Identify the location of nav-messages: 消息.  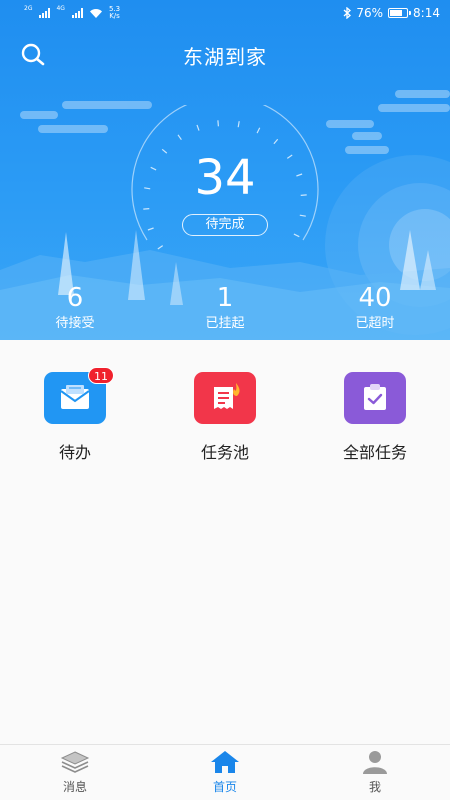
(75, 772).